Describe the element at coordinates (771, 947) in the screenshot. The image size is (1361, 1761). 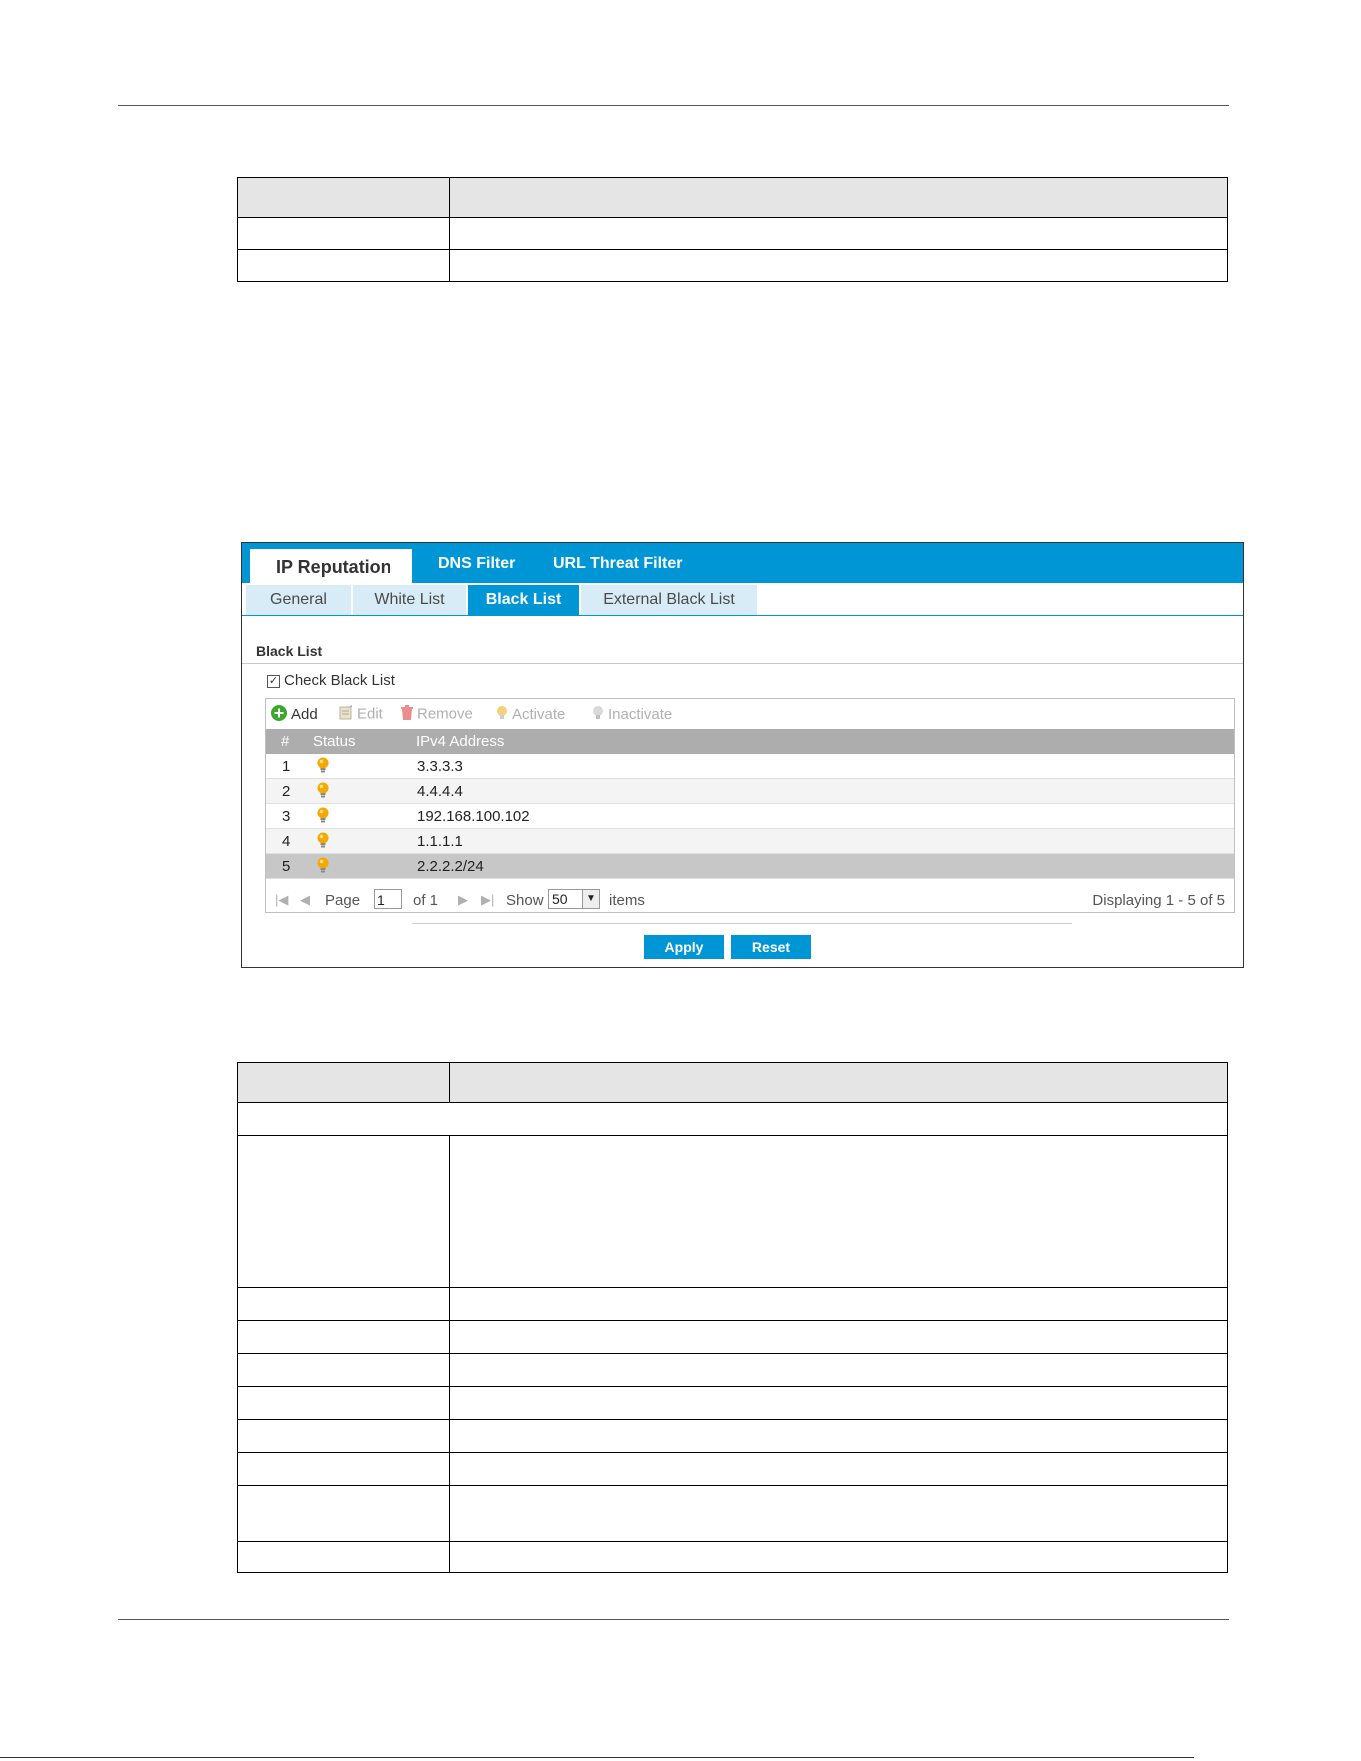
I see `reset-button: Reset` at that location.